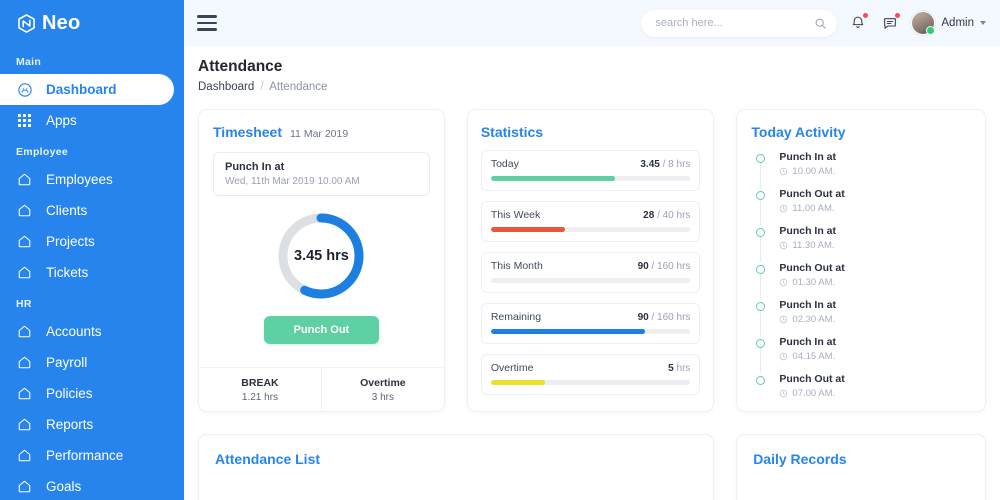 The image size is (1000, 500). What do you see at coordinates (240, 66) in the screenshot?
I see `page-title: Attendance` at bounding box center [240, 66].